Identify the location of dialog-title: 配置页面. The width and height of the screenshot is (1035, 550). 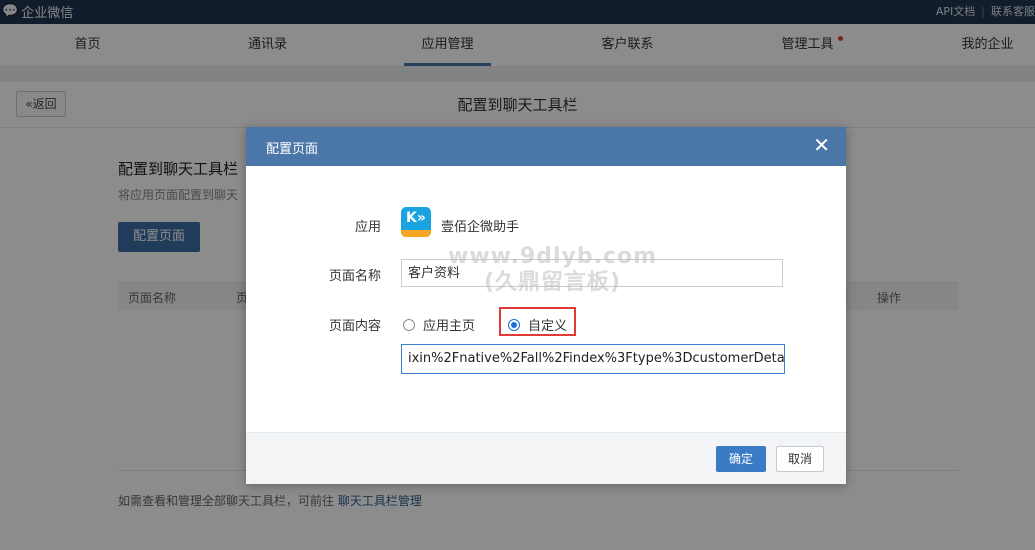
(292, 149).